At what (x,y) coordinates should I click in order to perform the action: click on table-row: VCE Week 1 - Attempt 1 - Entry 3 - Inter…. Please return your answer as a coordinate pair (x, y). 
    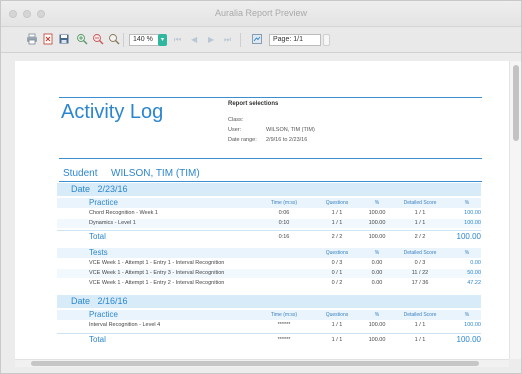
    Looking at the image, I should click on (269, 273).